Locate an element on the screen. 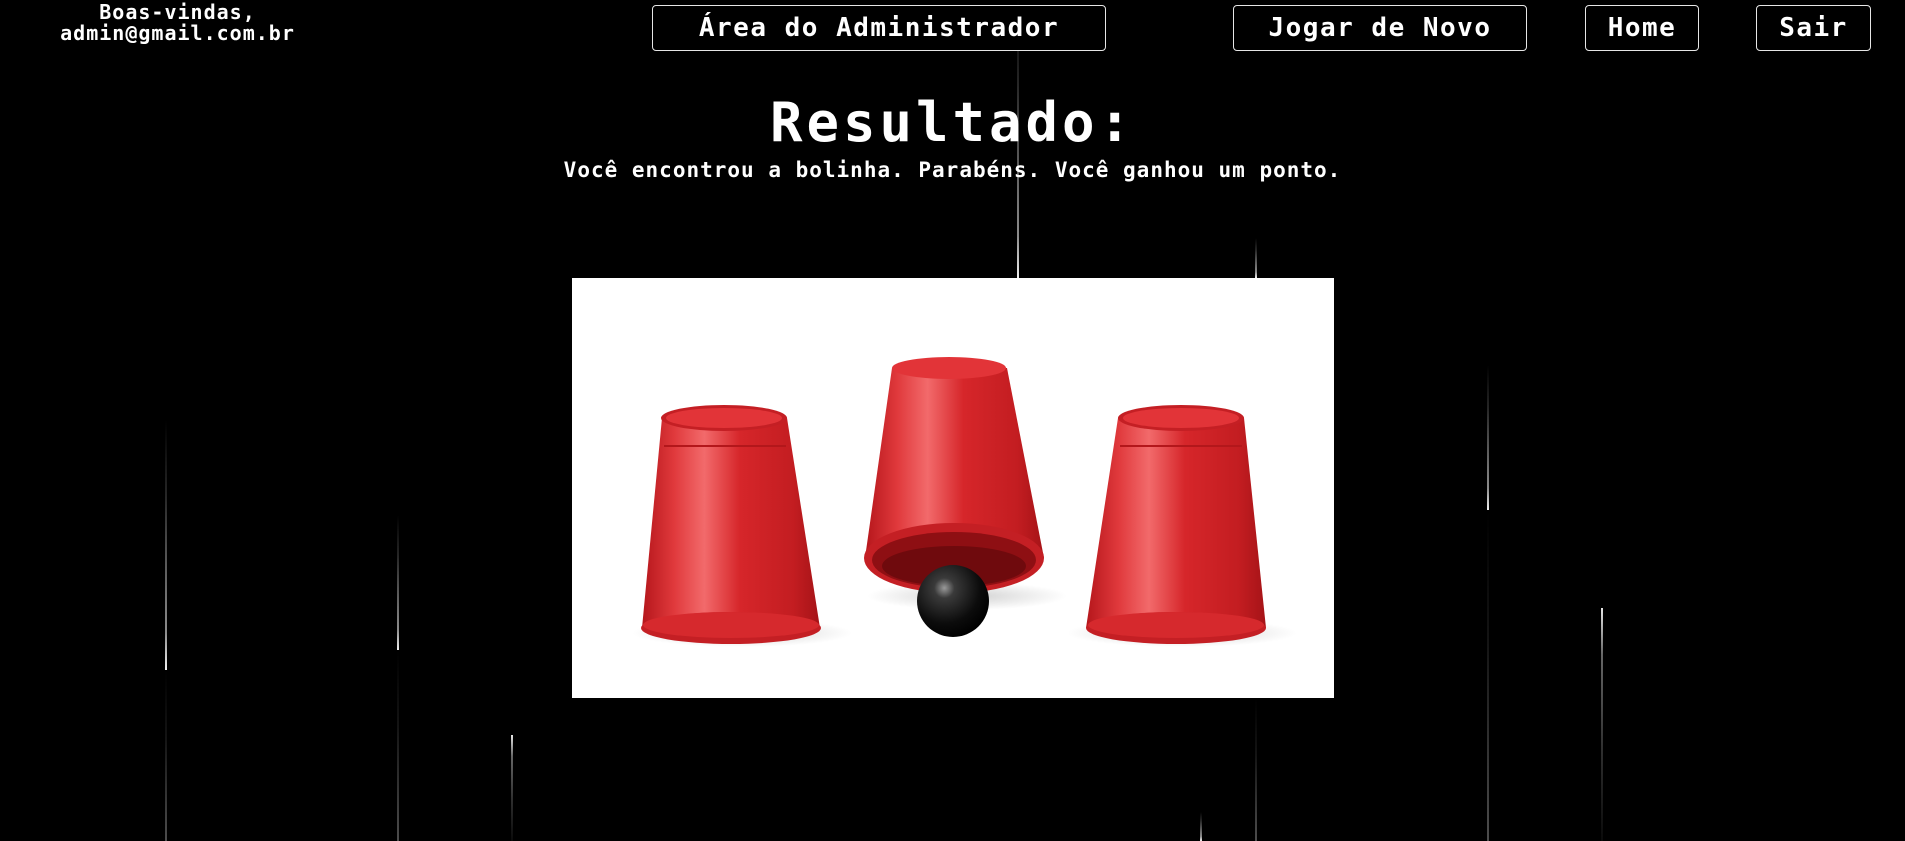 This screenshot has width=1905, height=841. welcome-message: Boas-vindas, admin@gmail.com.br is located at coordinates (177, 23).